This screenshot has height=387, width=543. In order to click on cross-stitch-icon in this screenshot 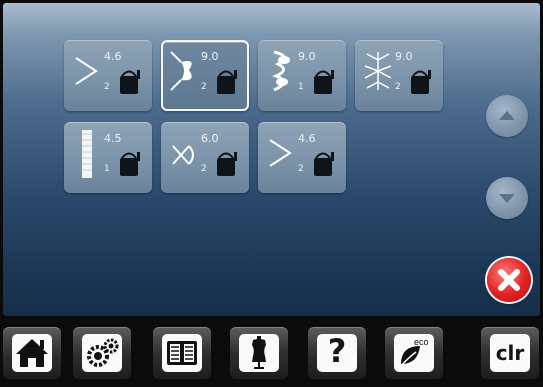, I will do `click(183, 155)`.